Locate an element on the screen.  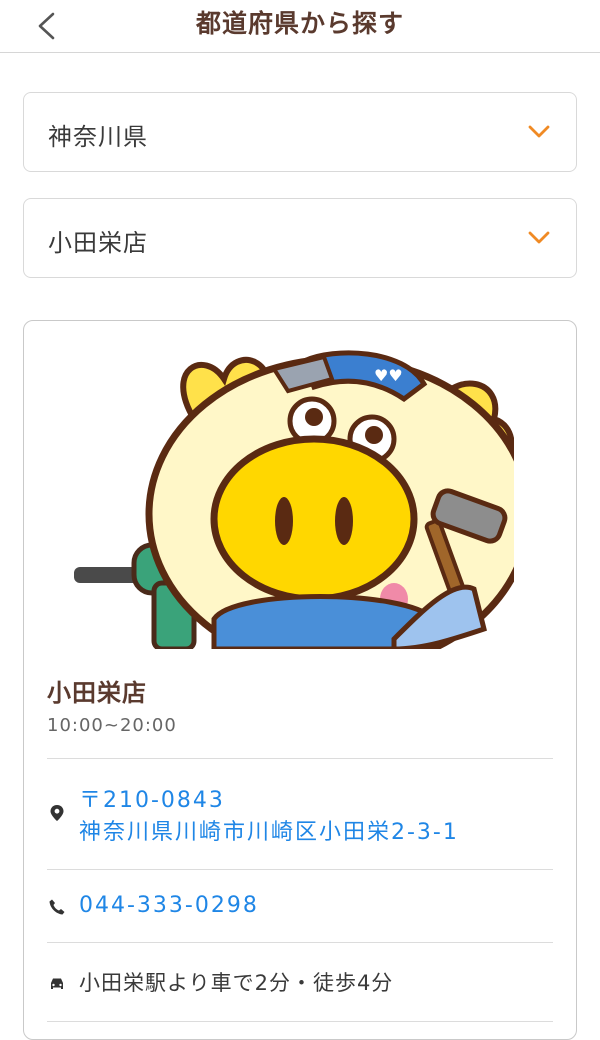
phone-link: 044-333-0298 is located at coordinates (169, 905).